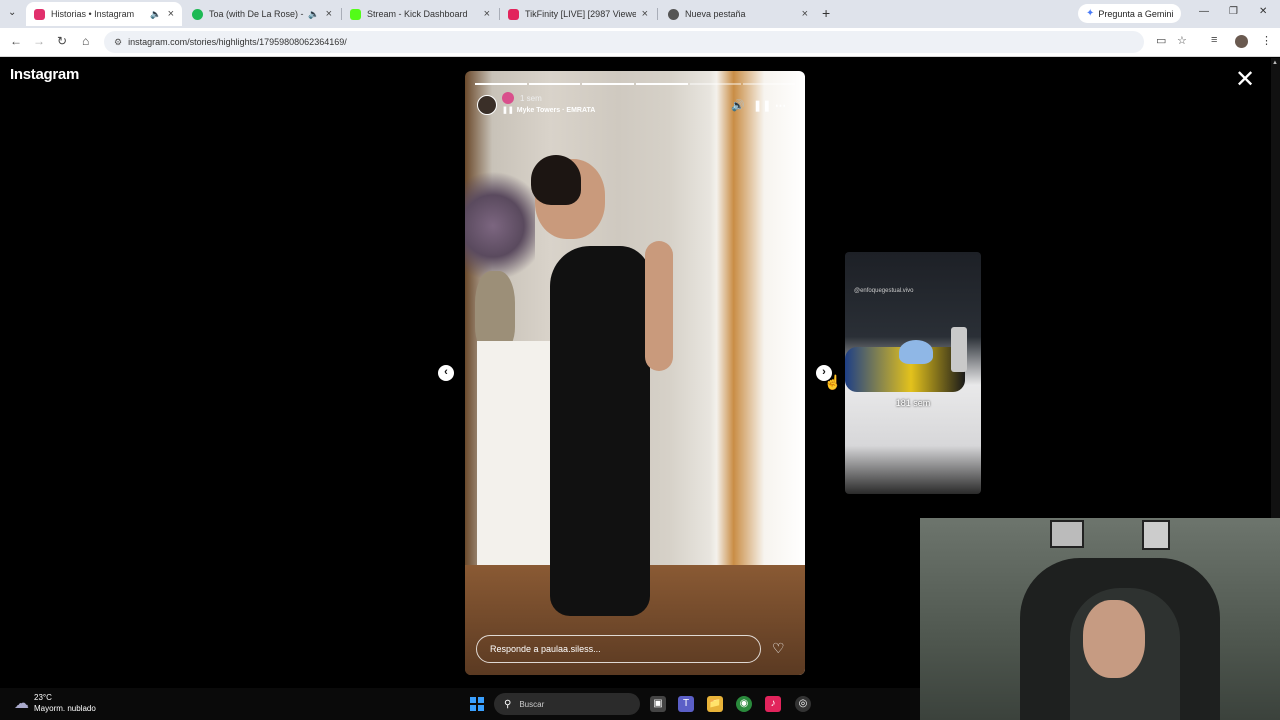 This screenshot has height=720, width=1280. I want to click on bookmark-star-icon: ☆, so click(1182, 40).